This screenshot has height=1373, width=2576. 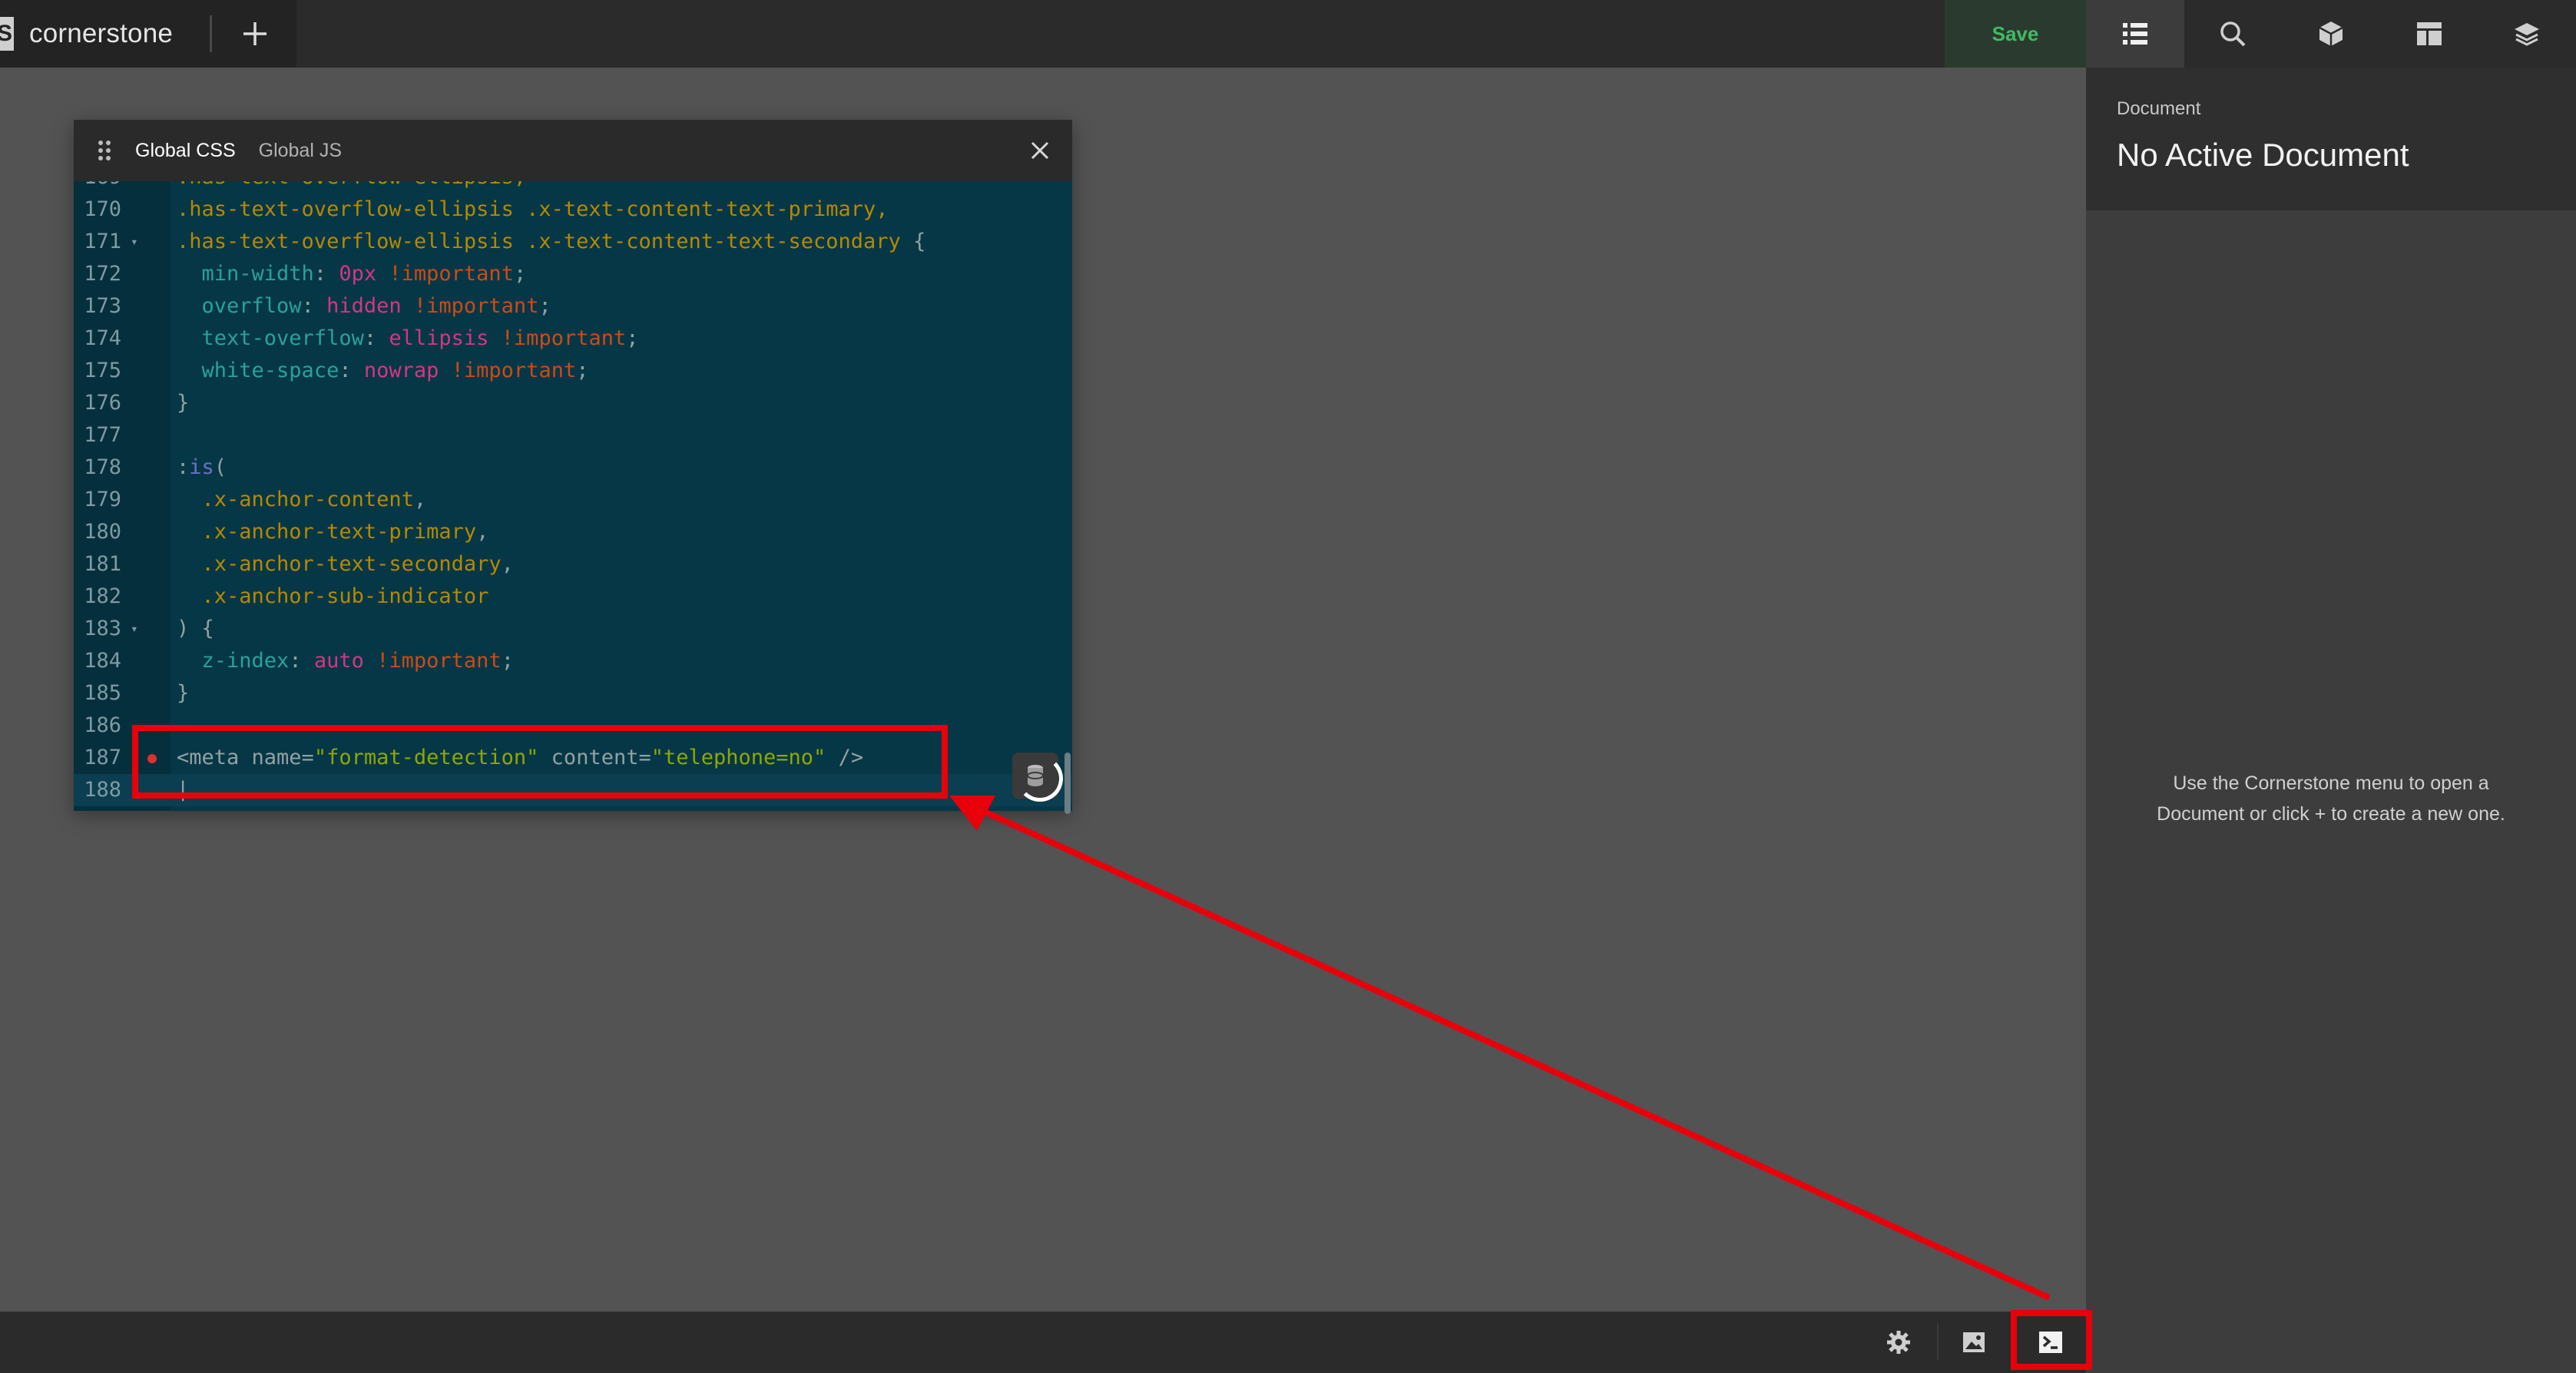 What do you see at coordinates (573, 306) in the screenshot?
I see `code-line: 173 overflow: hidden !important;` at bounding box center [573, 306].